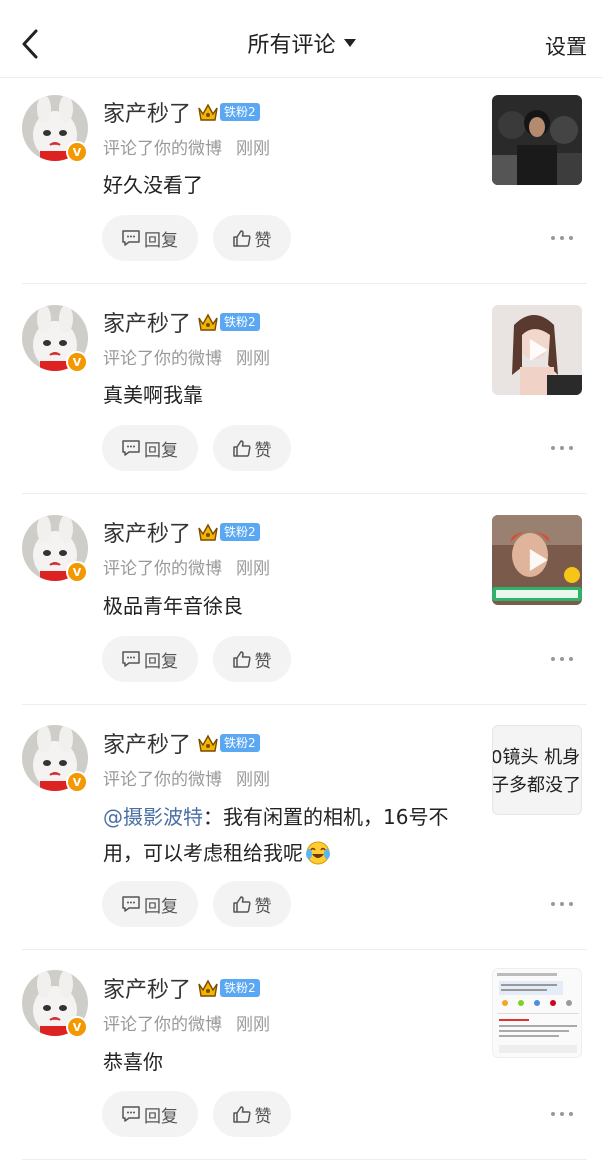 The image size is (603, 1168). I want to click on post-thumbnail: 0镜头 机身 子多都没了, so click(537, 770).